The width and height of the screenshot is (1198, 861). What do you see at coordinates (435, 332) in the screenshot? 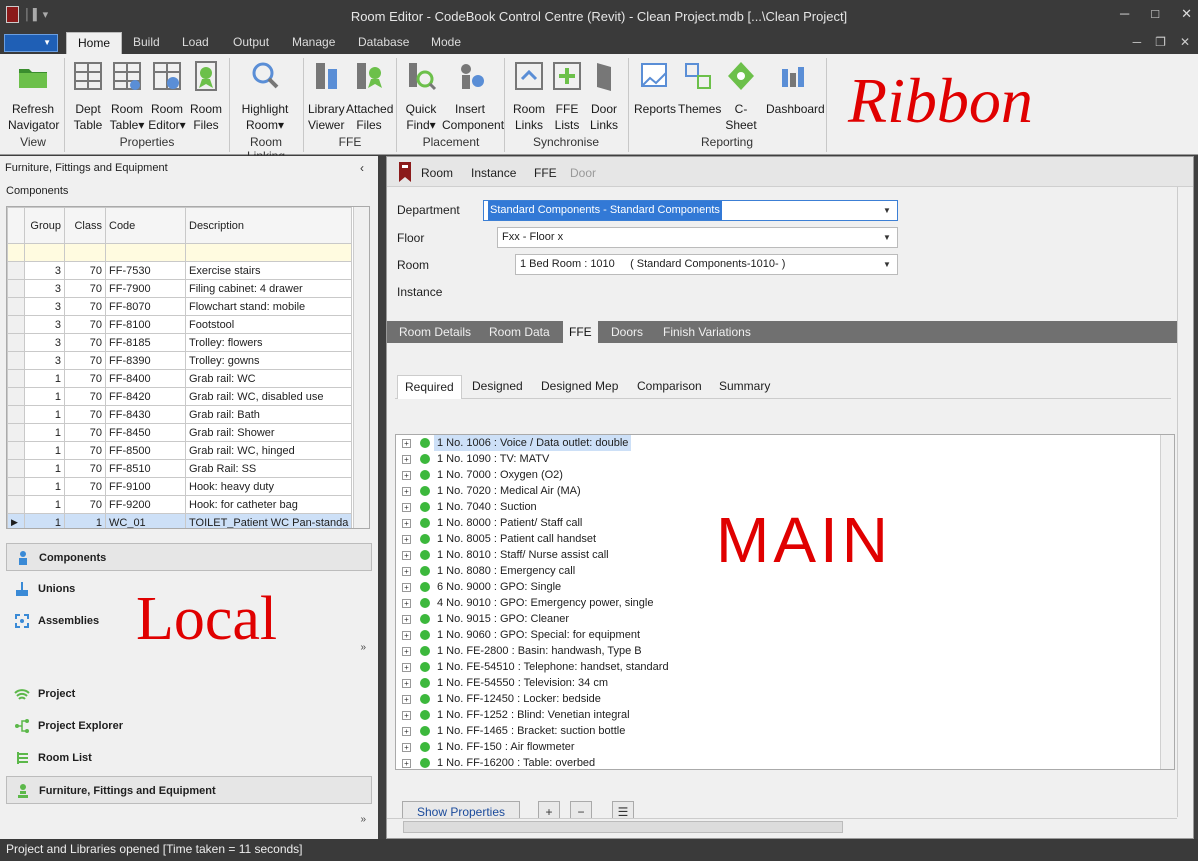
I see `tab-room-details: Room Details` at bounding box center [435, 332].